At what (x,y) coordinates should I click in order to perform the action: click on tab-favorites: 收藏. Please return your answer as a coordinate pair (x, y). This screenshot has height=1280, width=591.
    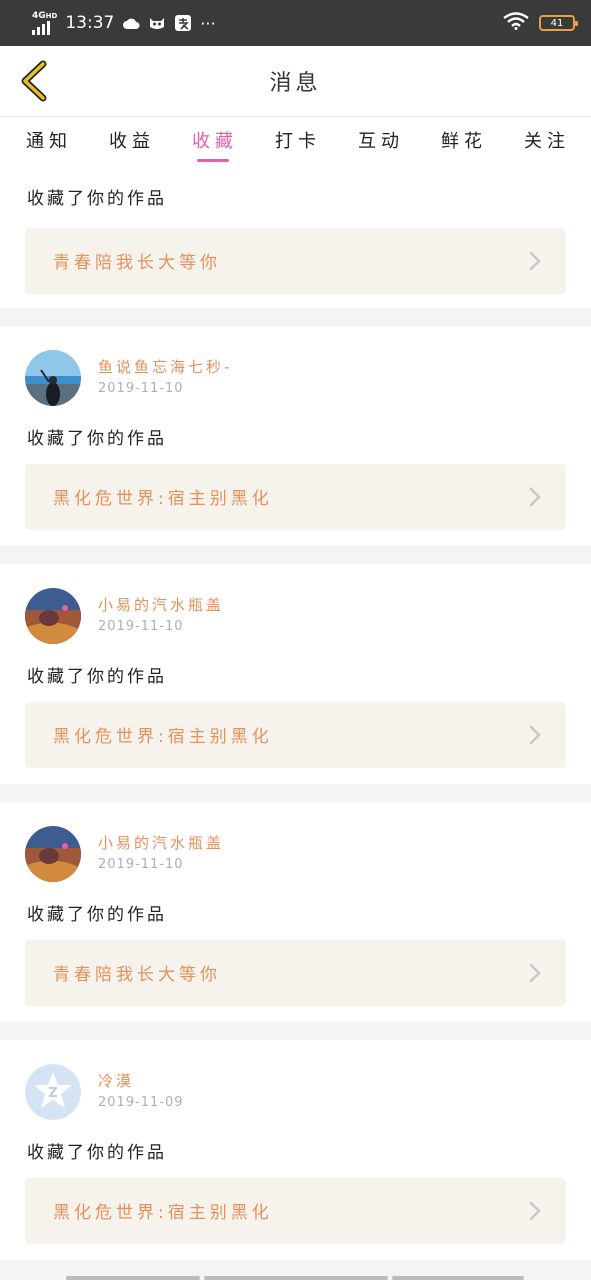
    Looking at the image, I should click on (215, 140).